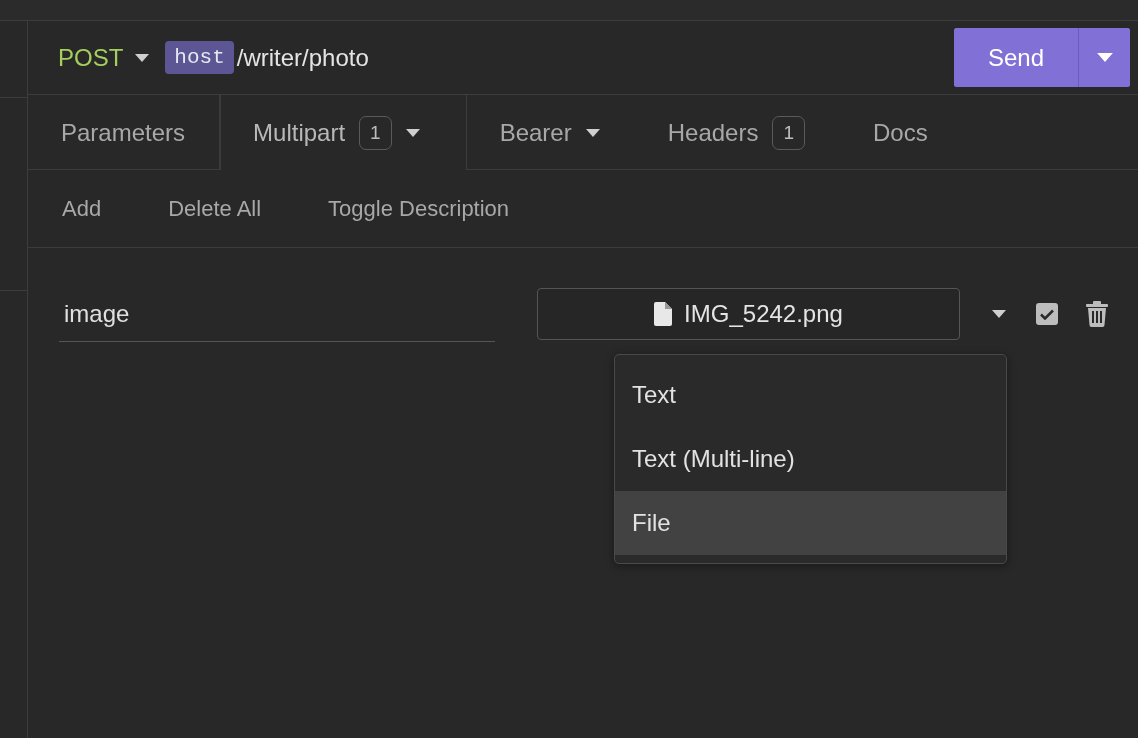 The image size is (1138, 738). I want to click on method-dropdown: POST, so click(104, 57).